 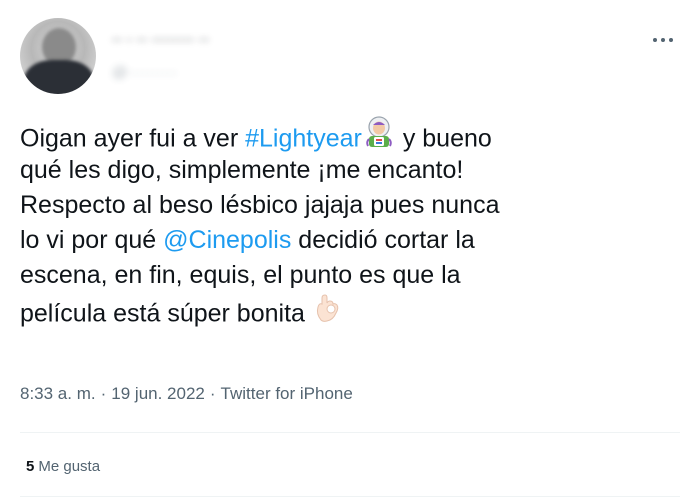 I want to click on tweet-text-line: Oigan ayer fui a ver #Lightyear y bueno, so click(x=345, y=134).